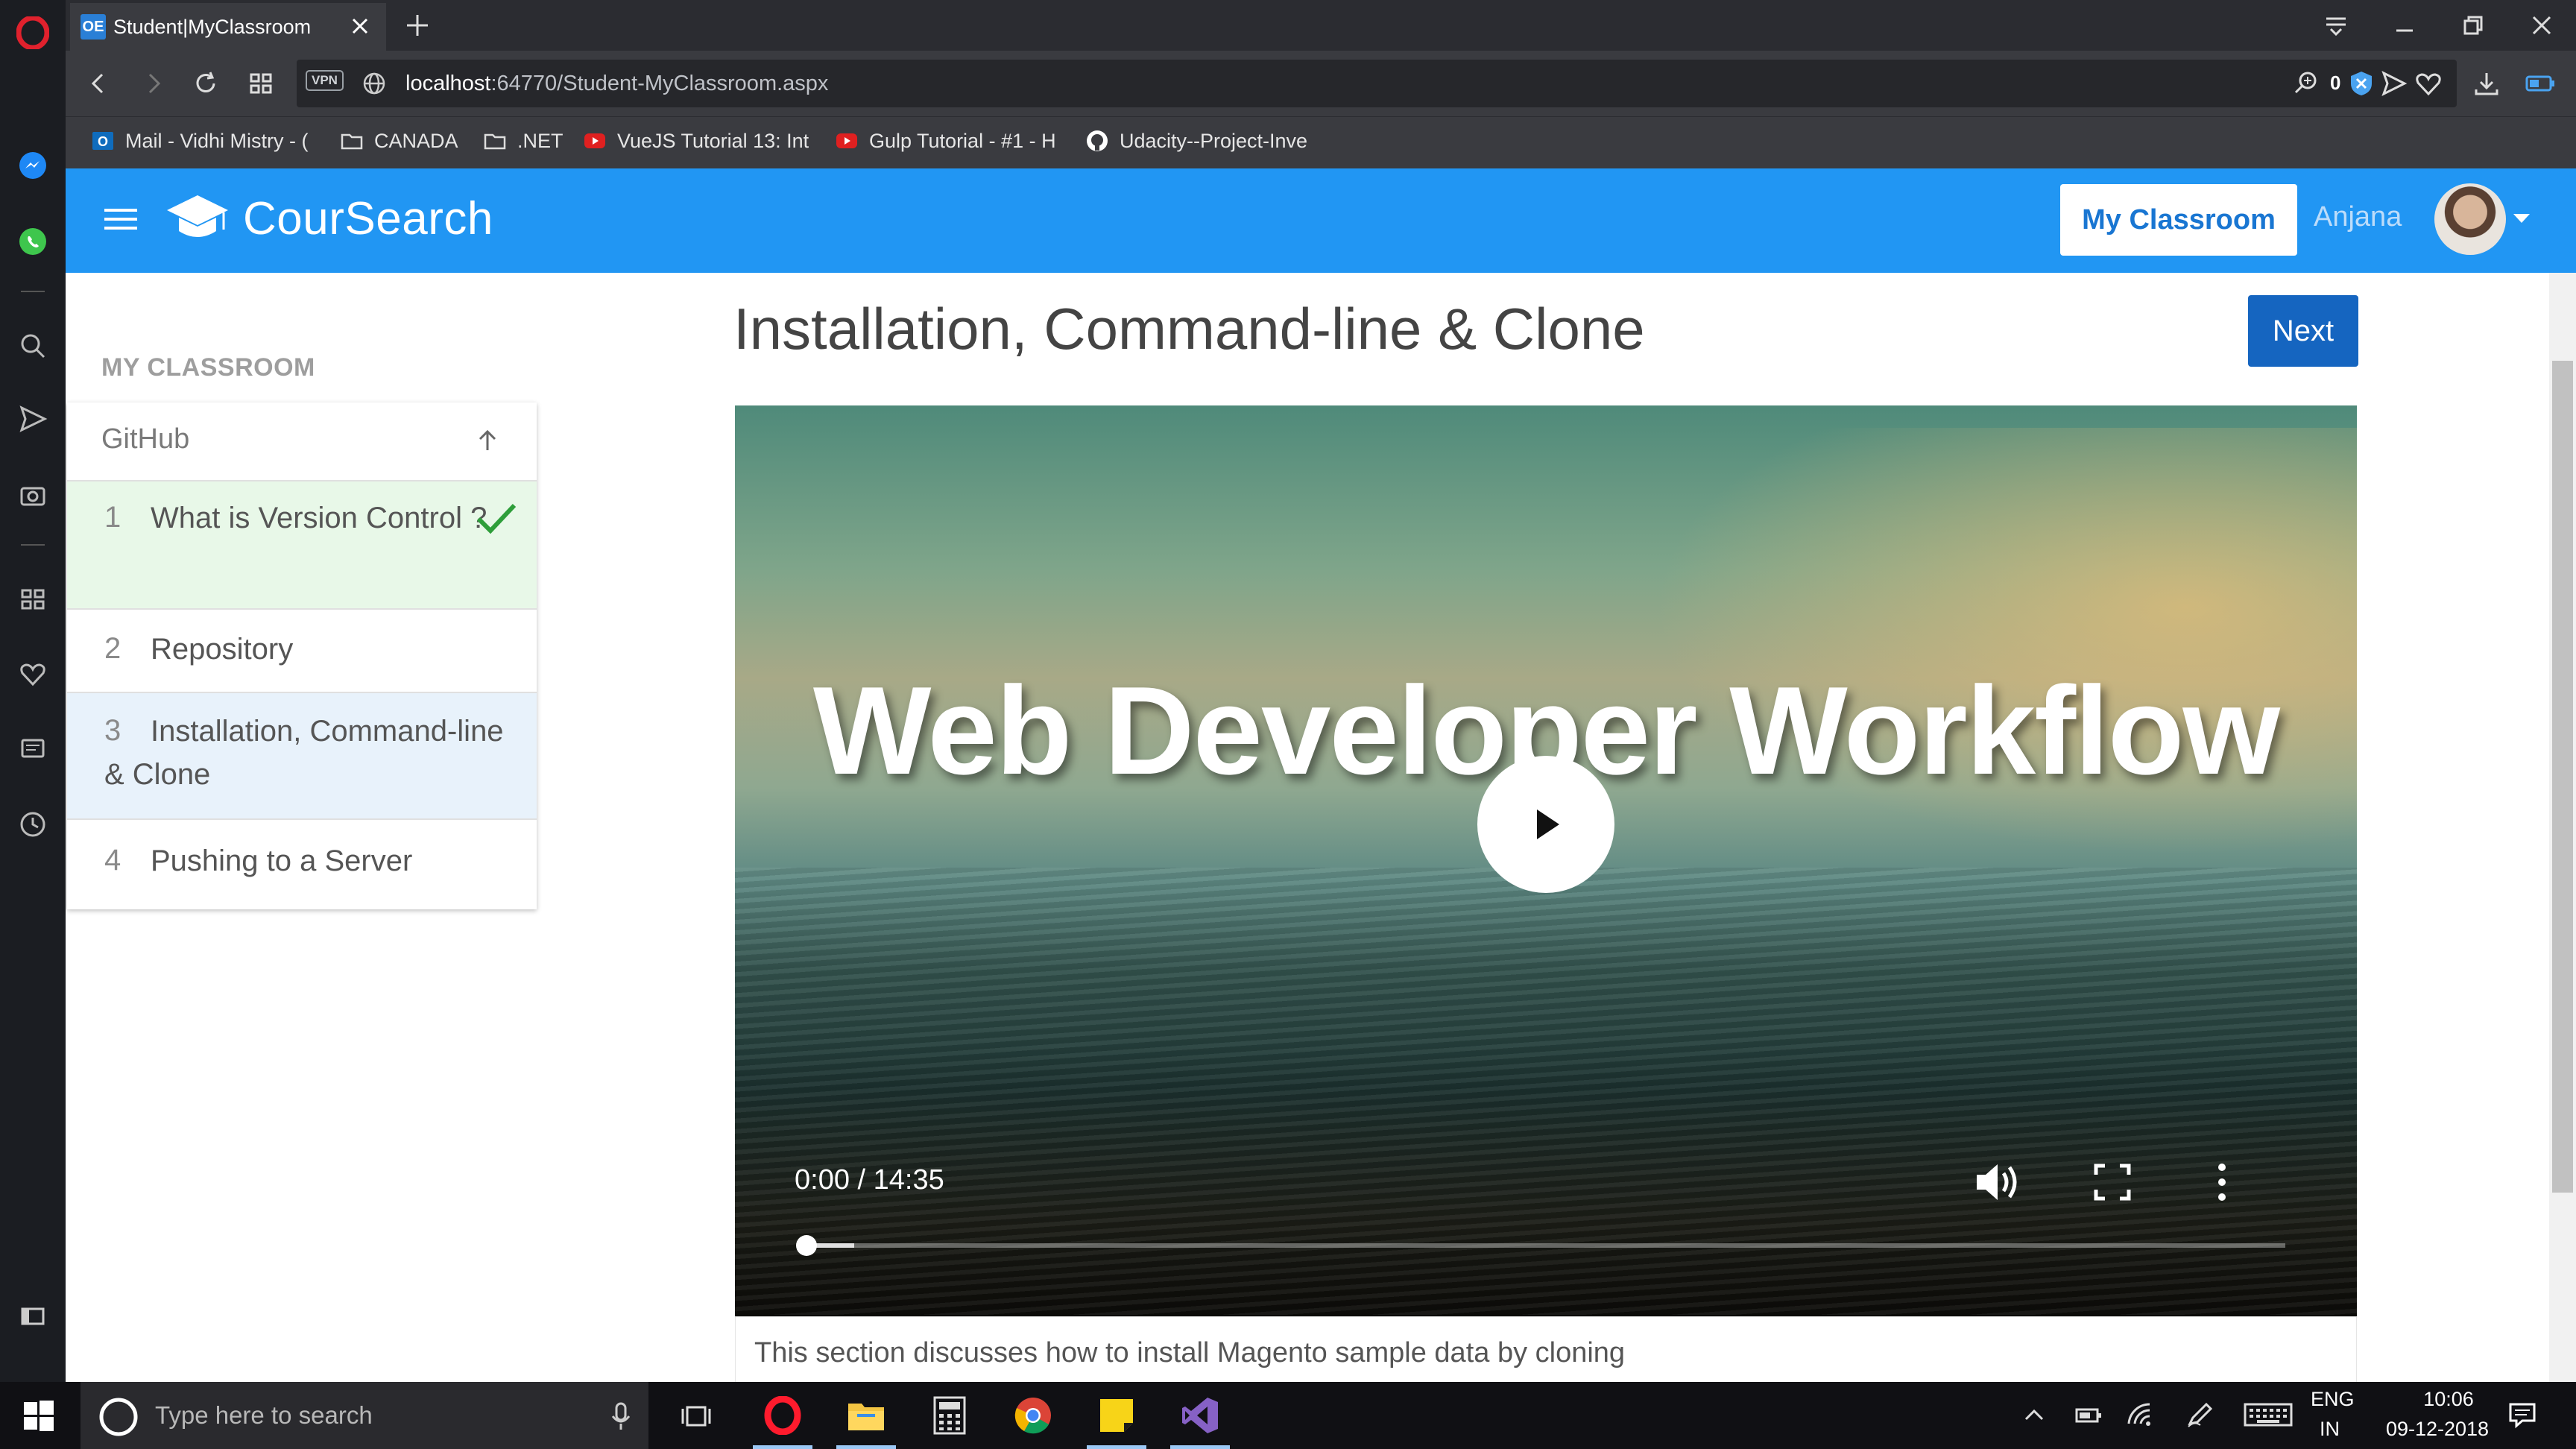  I want to click on bookmark-heart-icon, so click(2428, 83).